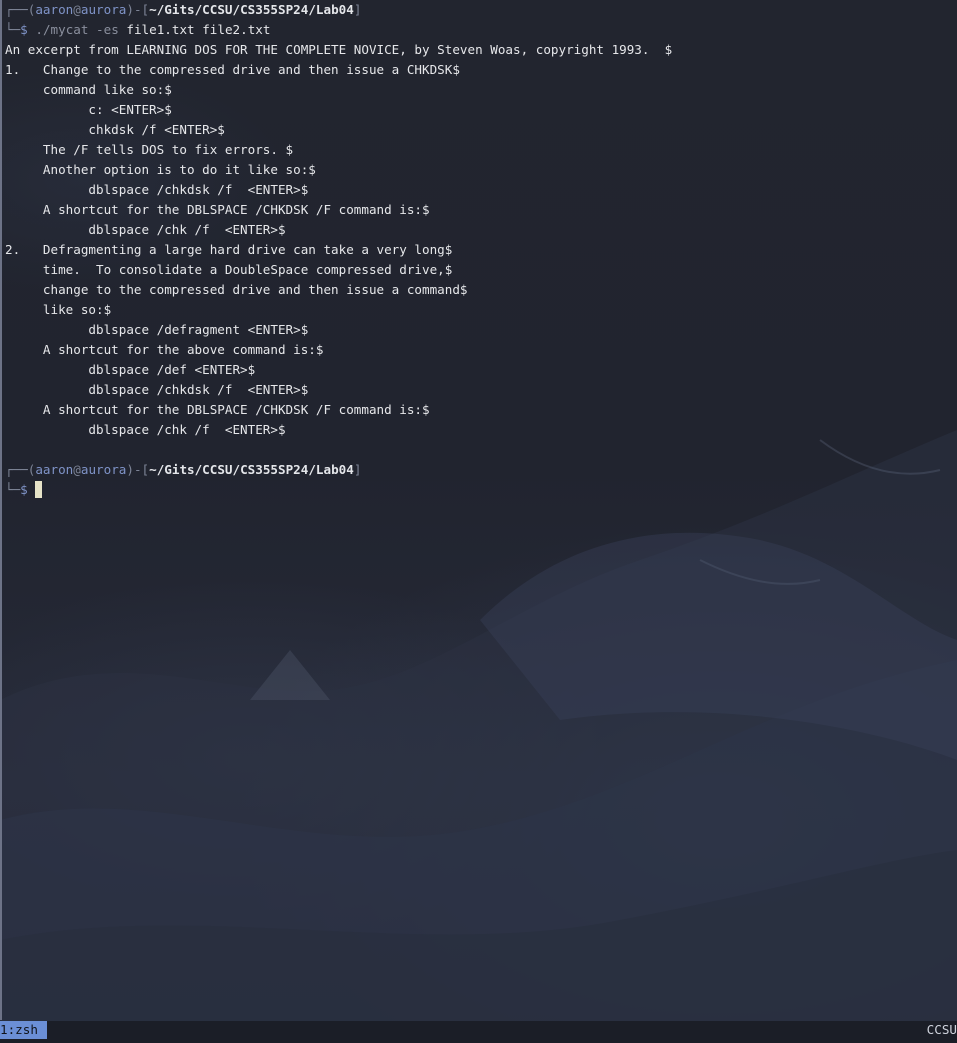  What do you see at coordinates (479, 490) in the screenshot?
I see `command-line-2: └─$` at bounding box center [479, 490].